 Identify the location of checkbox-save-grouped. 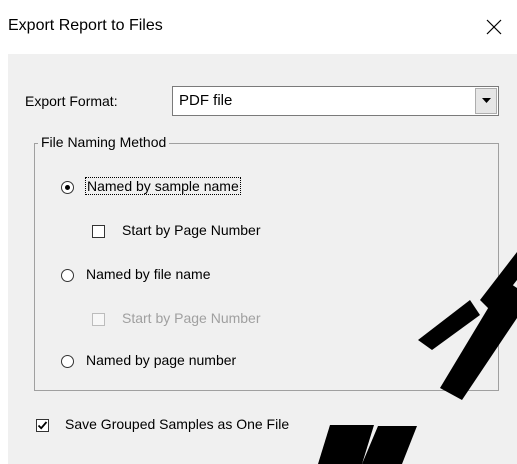
(42, 425).